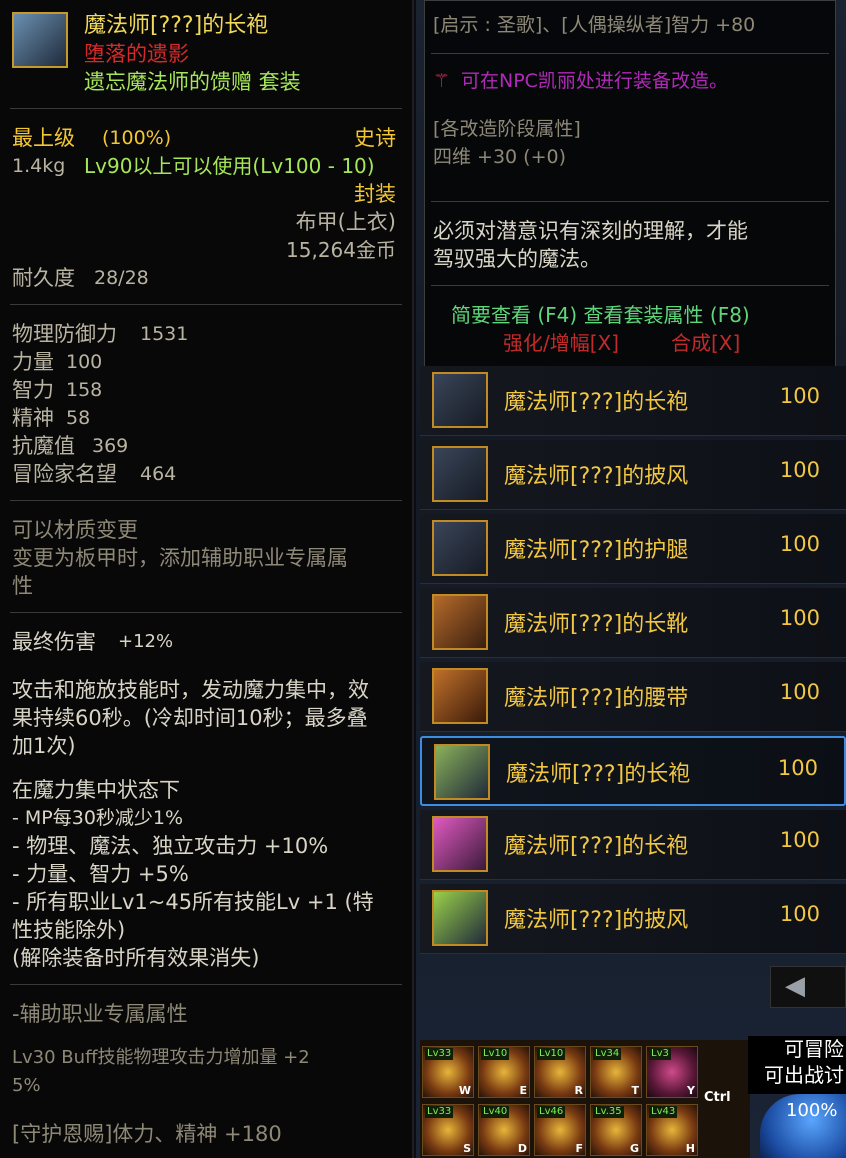 Image resolution: width=846 pixels, height=1158 pixels. Describe the element at coordinates (22, 586) in the screenshot. I see `material-desc: 性` at that location.